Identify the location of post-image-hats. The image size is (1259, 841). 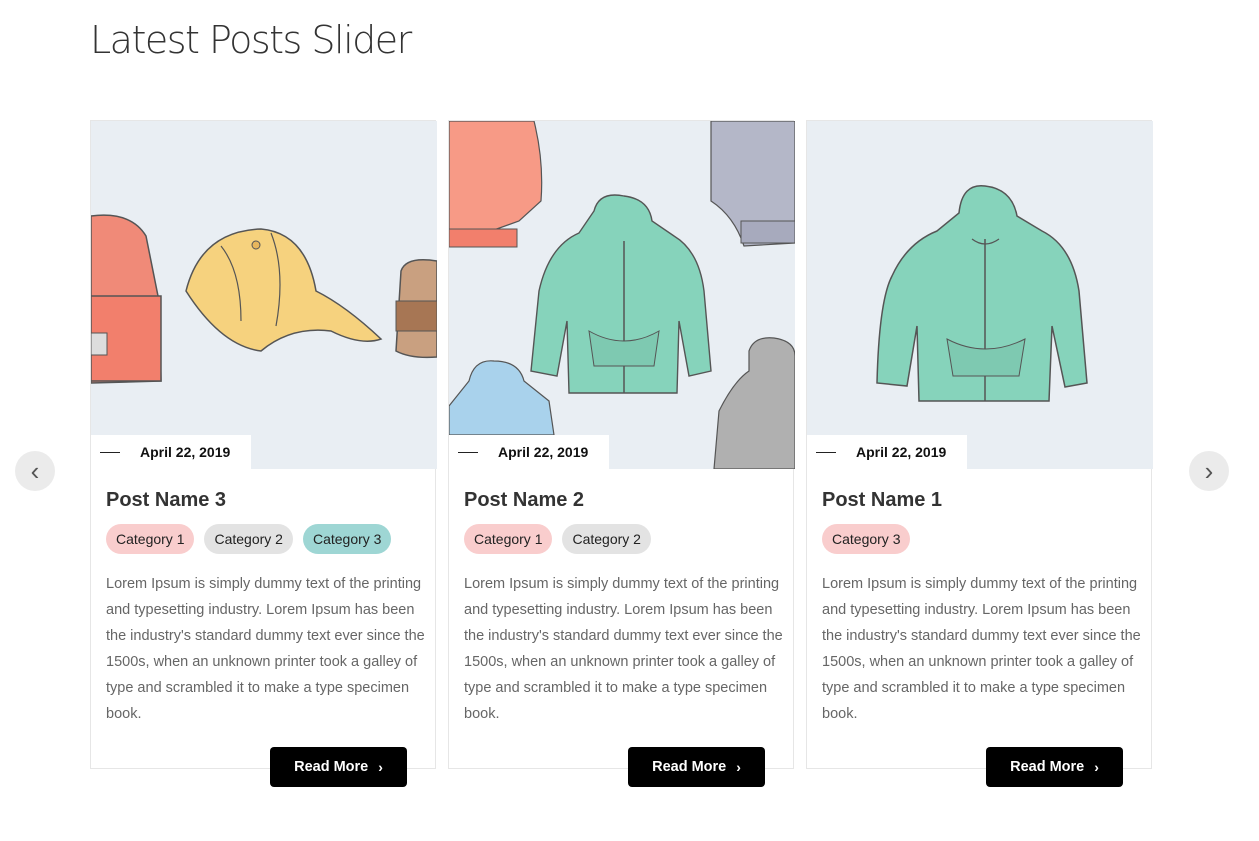
(264, 295).